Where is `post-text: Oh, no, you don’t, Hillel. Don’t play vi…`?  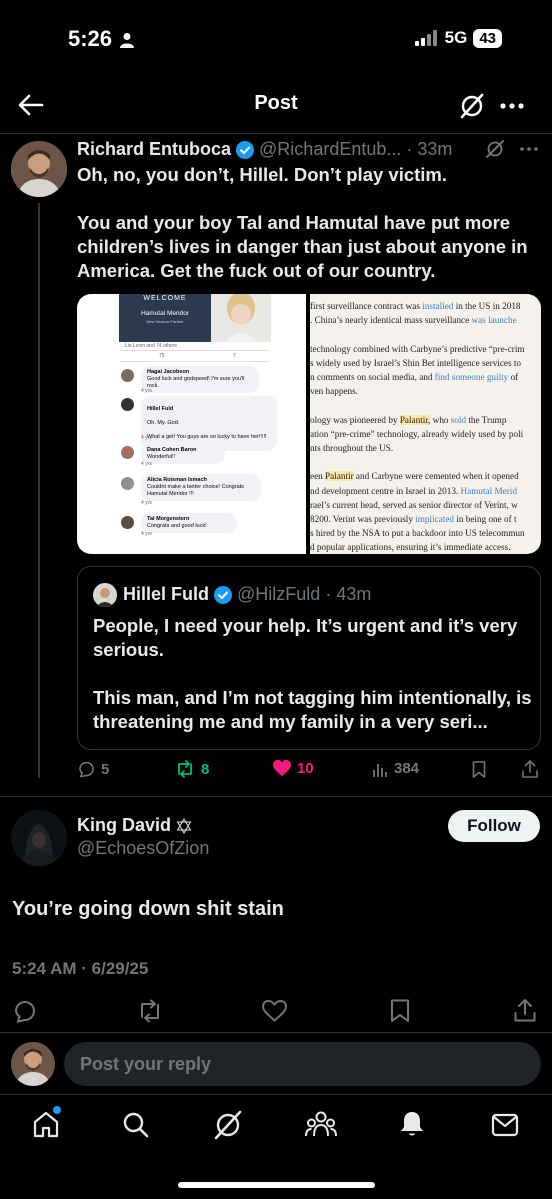 post-text: Oh, no, you don’t, Hillel. Don’t play vi… is located at coordinates (302, 222).